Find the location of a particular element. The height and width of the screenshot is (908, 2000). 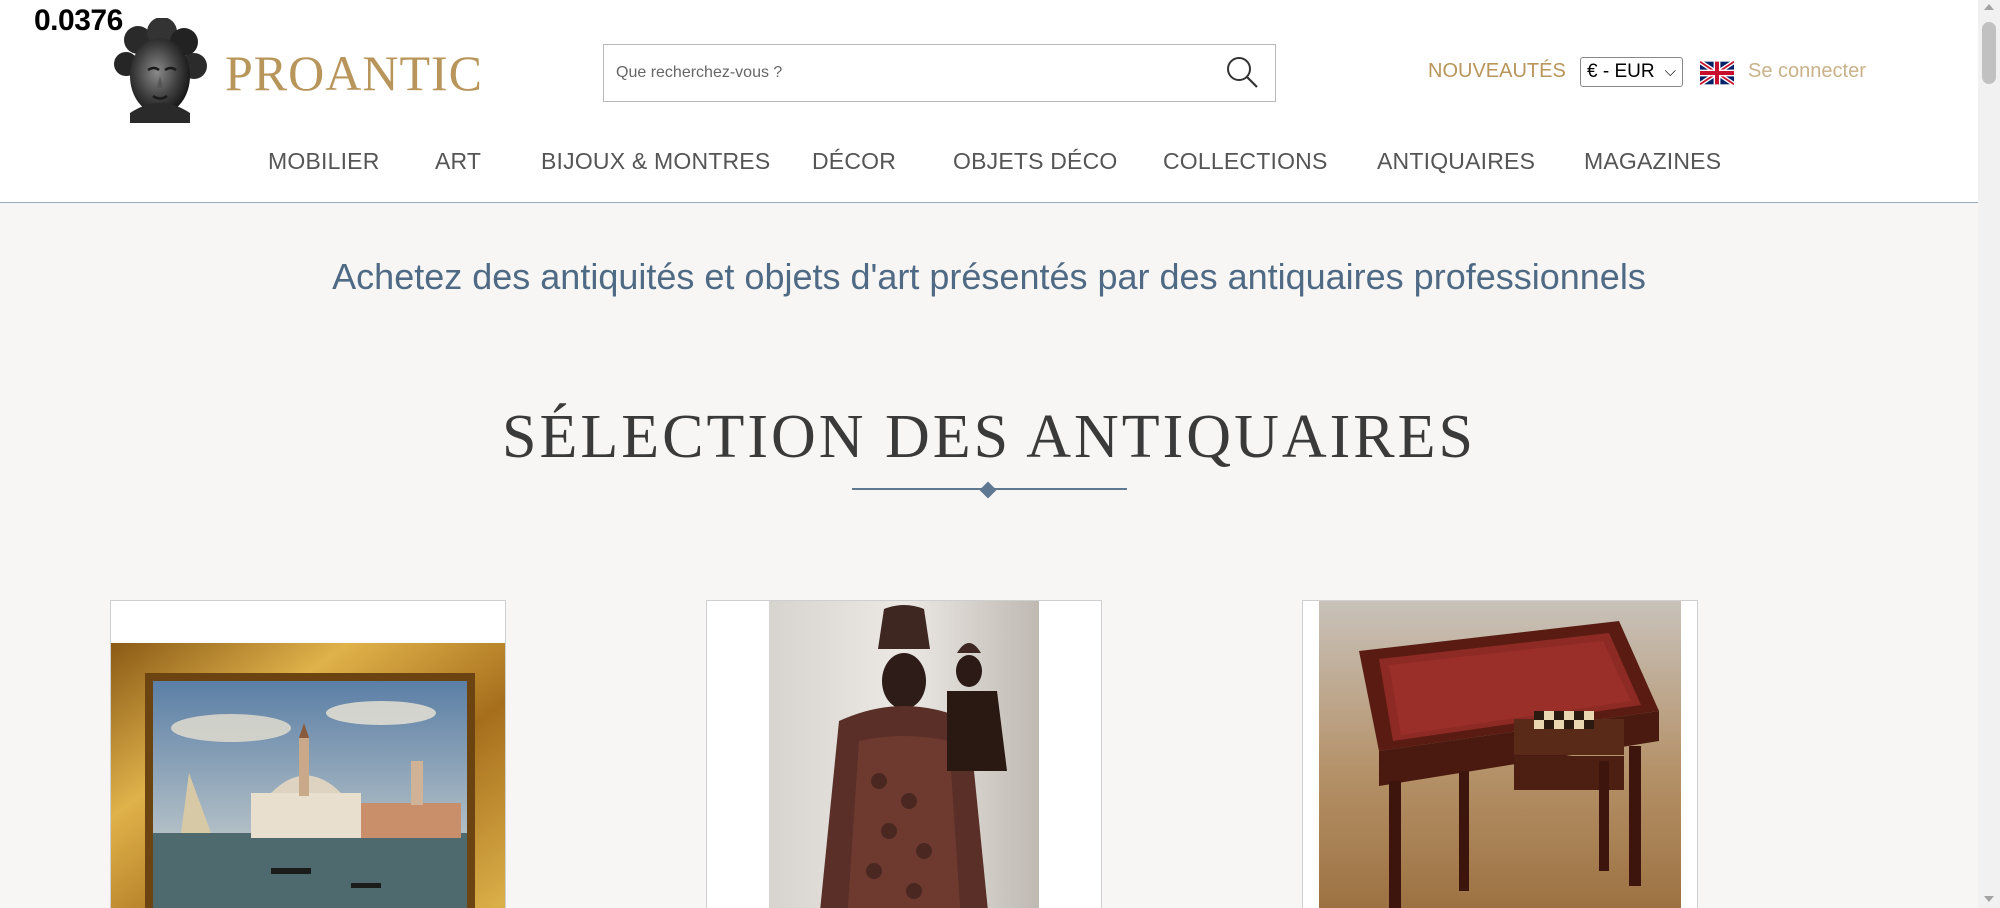

nav-item-magazines: MAGAZINES is located at coordinates (1652, 161).